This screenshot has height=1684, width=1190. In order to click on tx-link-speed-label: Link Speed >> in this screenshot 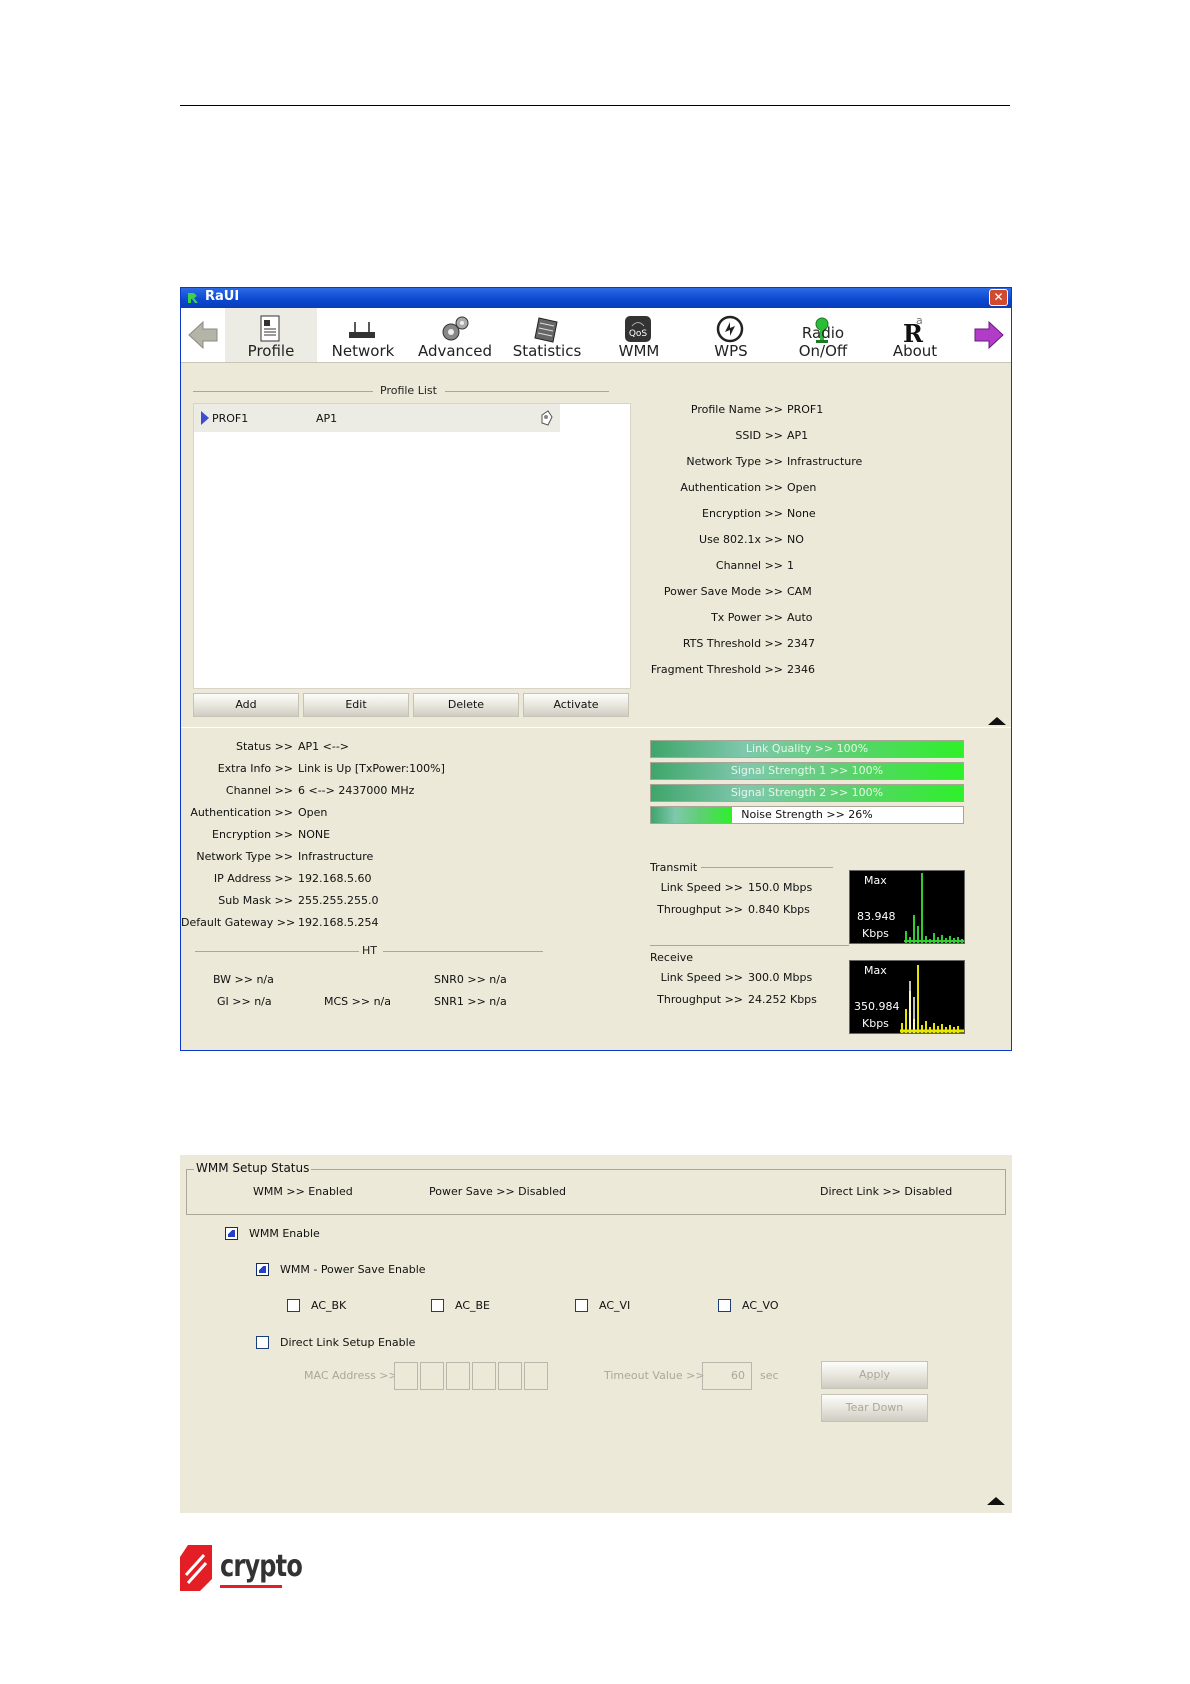, I will do `click(701, 887)`.